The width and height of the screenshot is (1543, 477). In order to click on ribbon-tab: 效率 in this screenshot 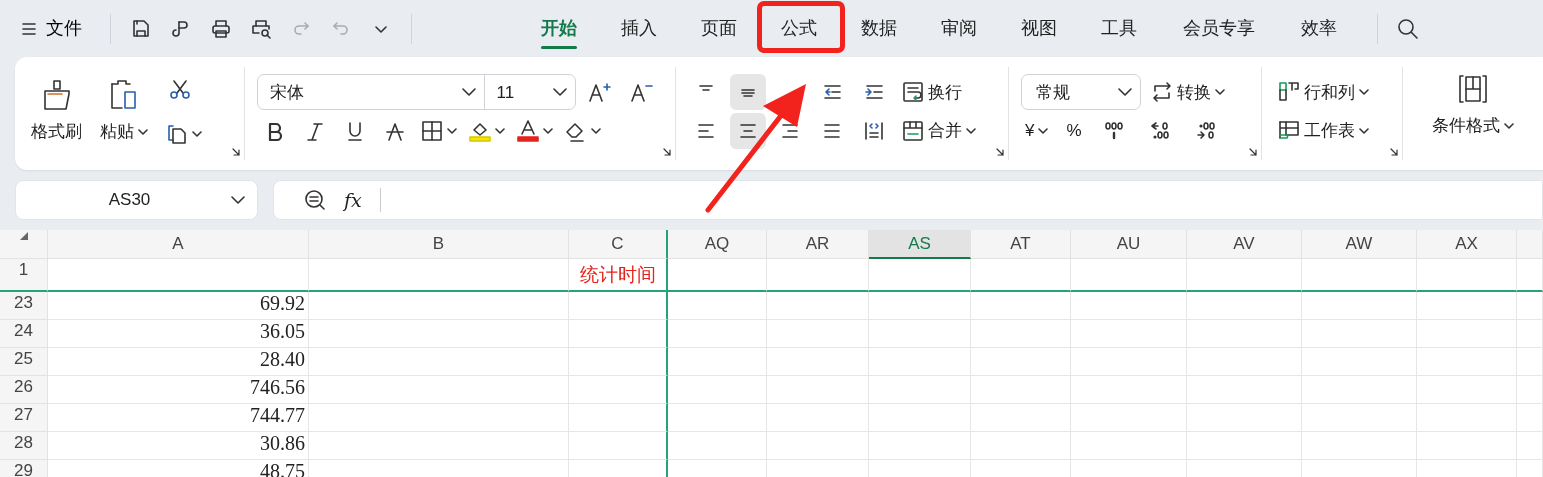, I will do `click(1319, 28)`.